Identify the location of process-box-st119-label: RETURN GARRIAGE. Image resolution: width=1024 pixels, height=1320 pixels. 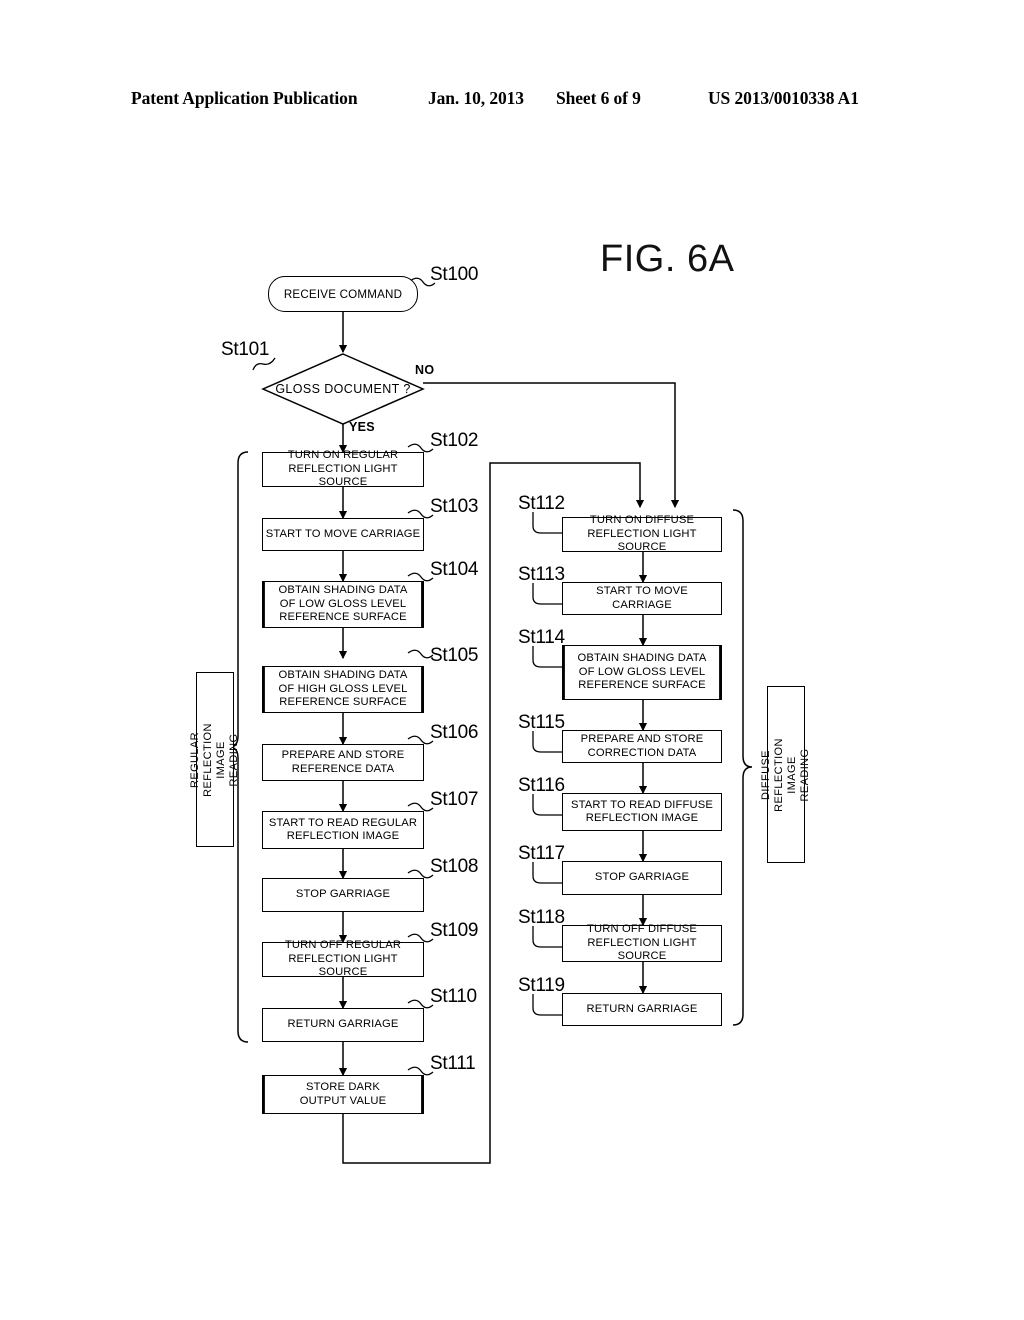
(642, 1008).